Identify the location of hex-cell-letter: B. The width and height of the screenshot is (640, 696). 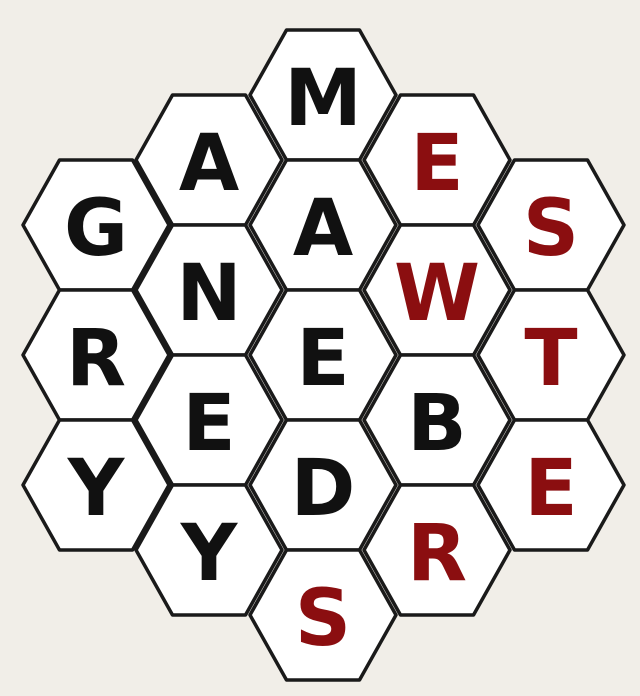
(436, 424).